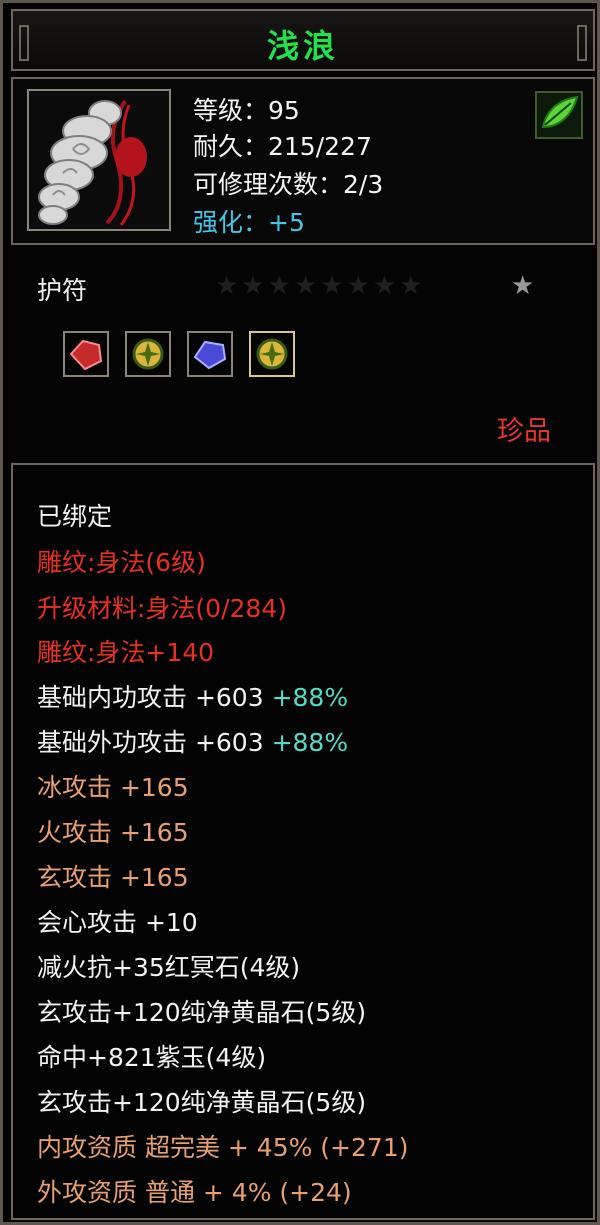  What do you see at coordinates (559, 115) in the screenshot?
I see `green-leaf-grade-icon` at bounding box center [559, 115].